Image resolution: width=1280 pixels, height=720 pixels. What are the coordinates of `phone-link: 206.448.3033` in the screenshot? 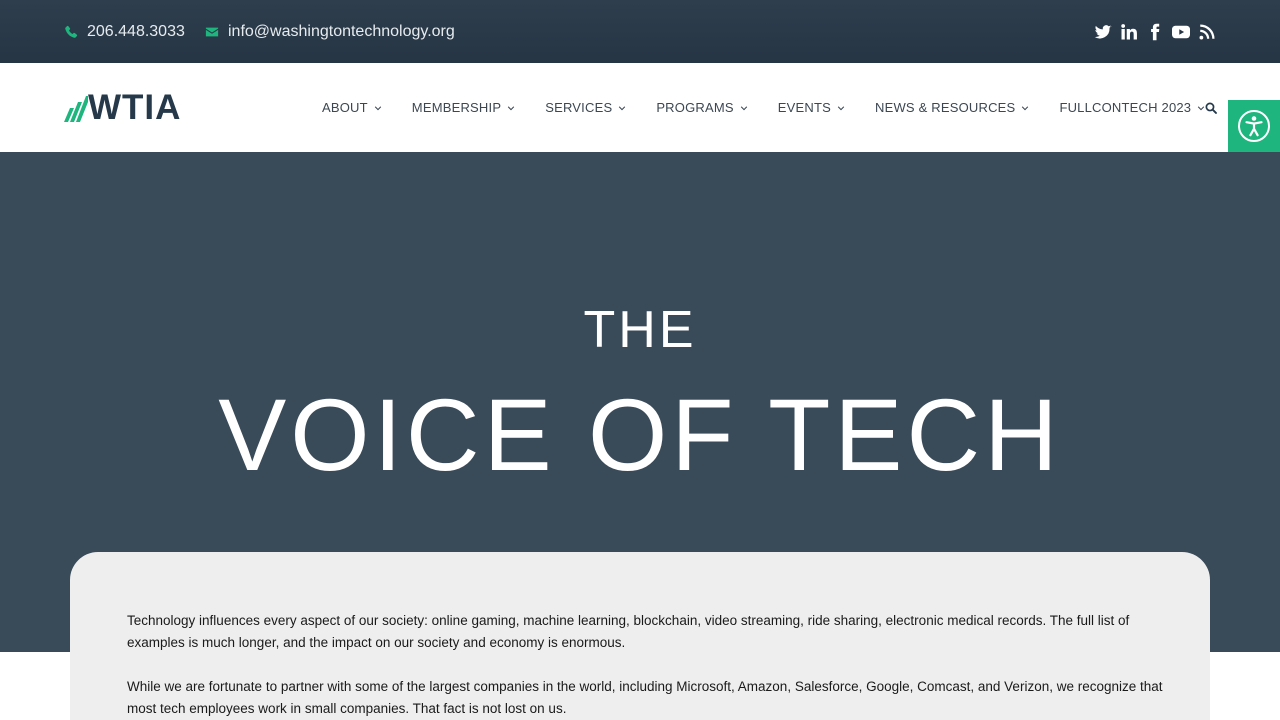 It's located at (124, 31).